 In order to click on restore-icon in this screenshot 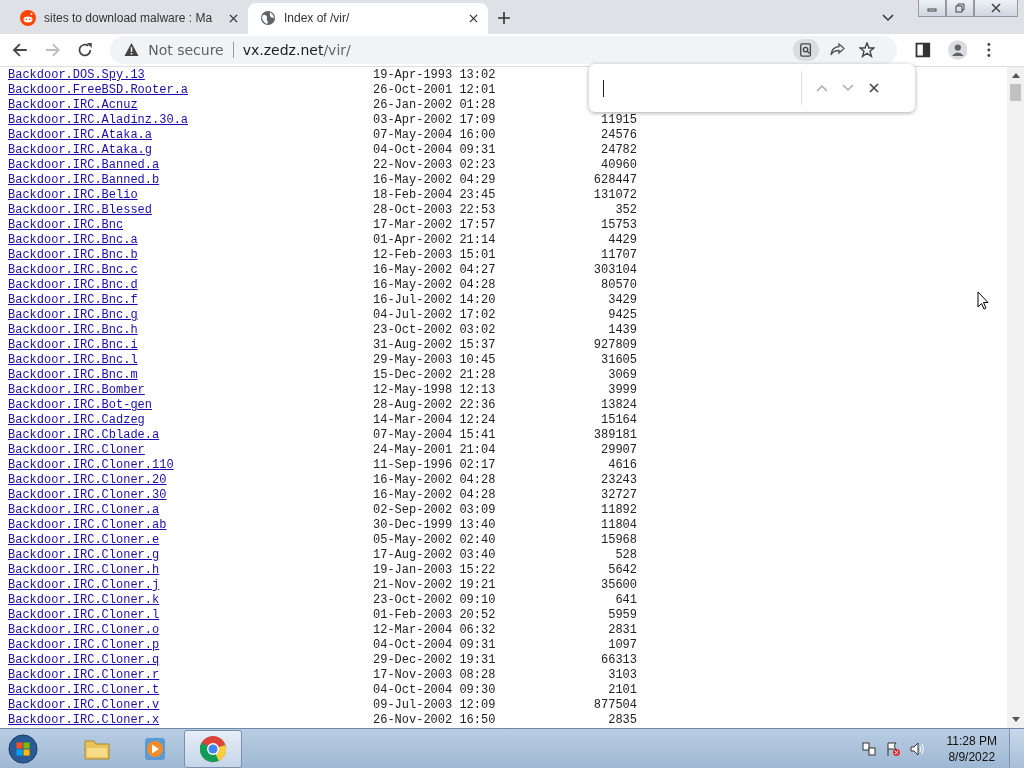, I will do `click(960, 8)`.